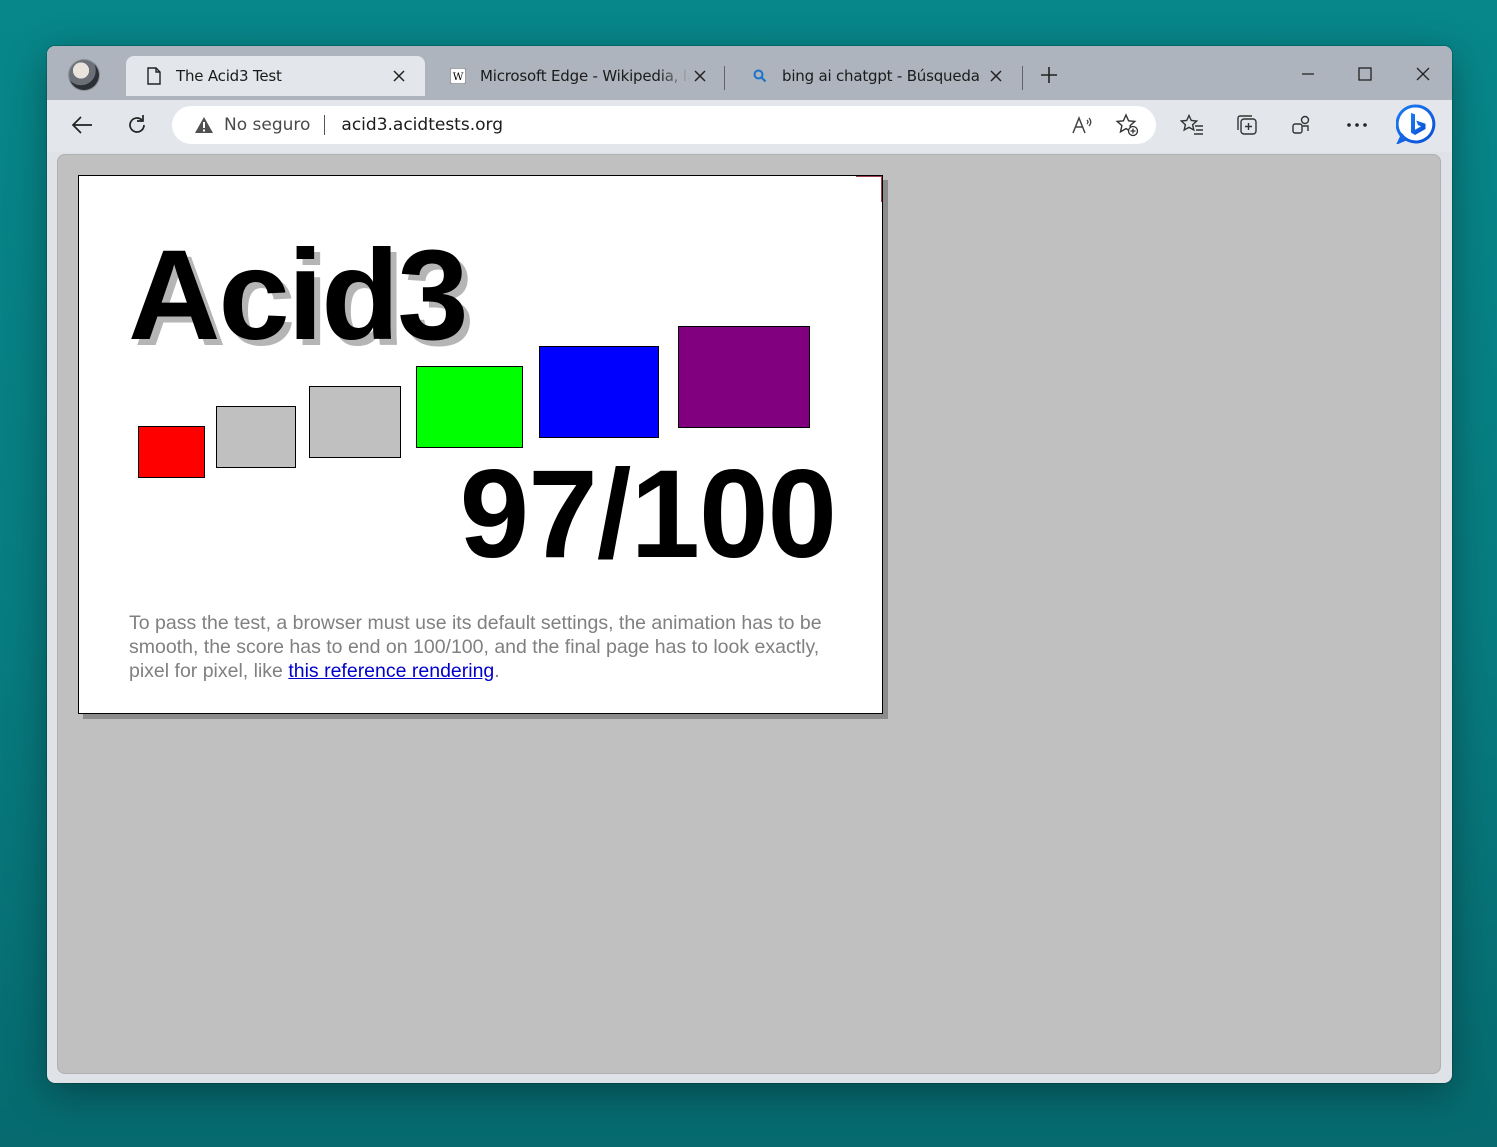  Describe the element at coordinates (1127, 125) in the screenshot. I see `add-favorite-icon` at that location.